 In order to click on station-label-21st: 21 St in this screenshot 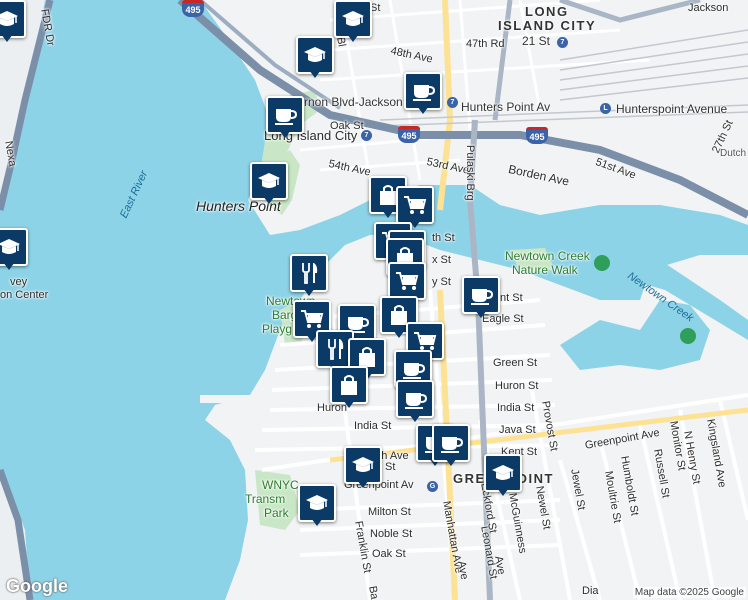, I will do `click(536, 41)`.